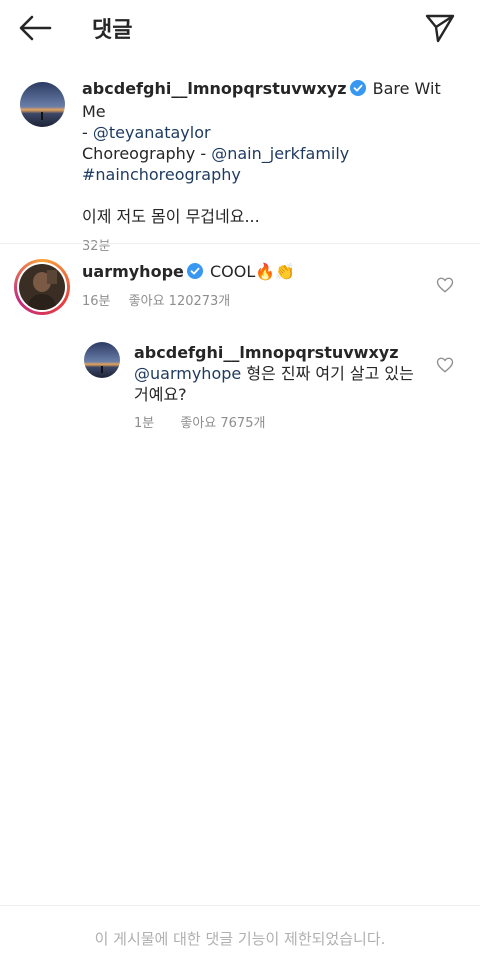  What do you see at coordinates (240, 939) in the screenshot?
I see `comments-restricted-notice: 이 게시물에 대한 댓글 기능이 제한되었습니다.` at bounding box center [240, 939].